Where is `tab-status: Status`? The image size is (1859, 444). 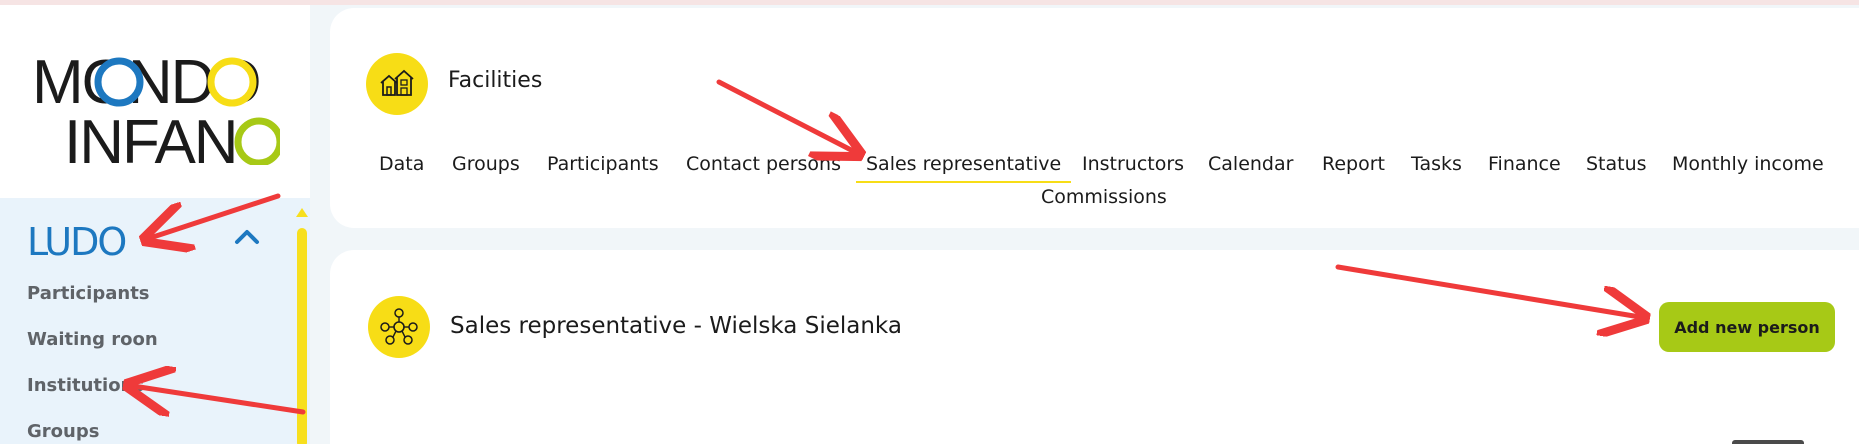
tab-status: Status is located at coordinates (1616, 164).